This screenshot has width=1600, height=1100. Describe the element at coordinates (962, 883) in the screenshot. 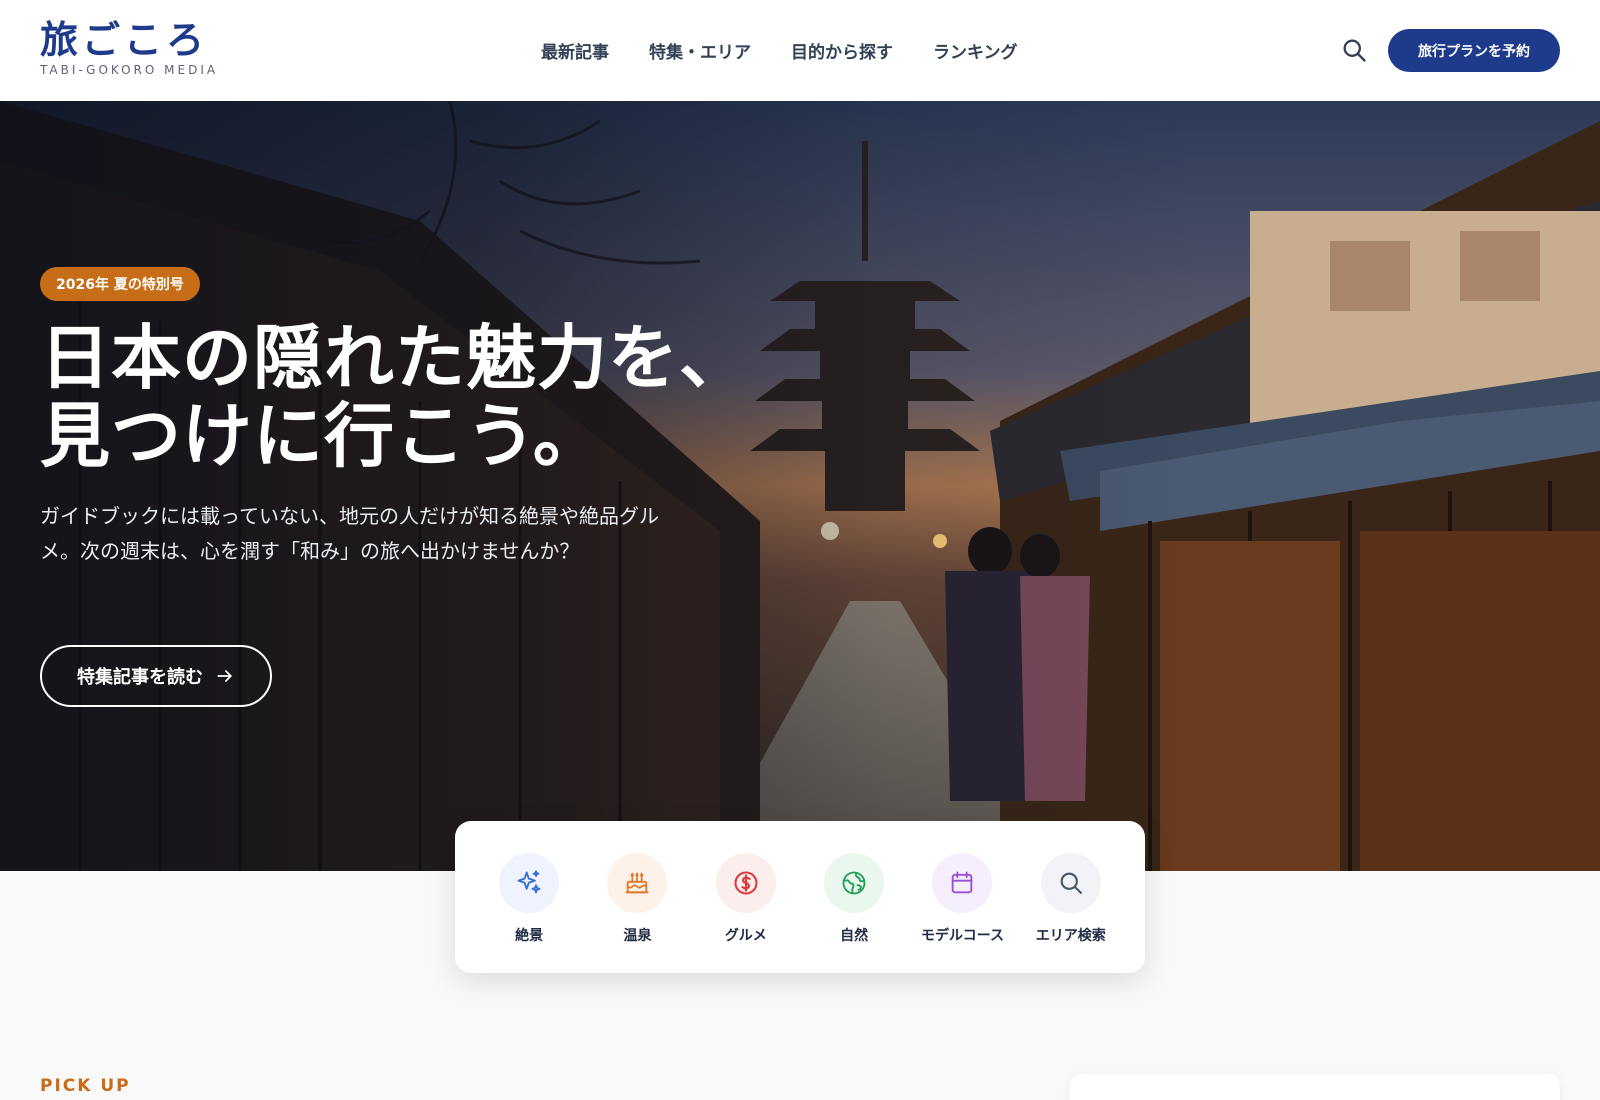

I see `calendar-icon` at that location.